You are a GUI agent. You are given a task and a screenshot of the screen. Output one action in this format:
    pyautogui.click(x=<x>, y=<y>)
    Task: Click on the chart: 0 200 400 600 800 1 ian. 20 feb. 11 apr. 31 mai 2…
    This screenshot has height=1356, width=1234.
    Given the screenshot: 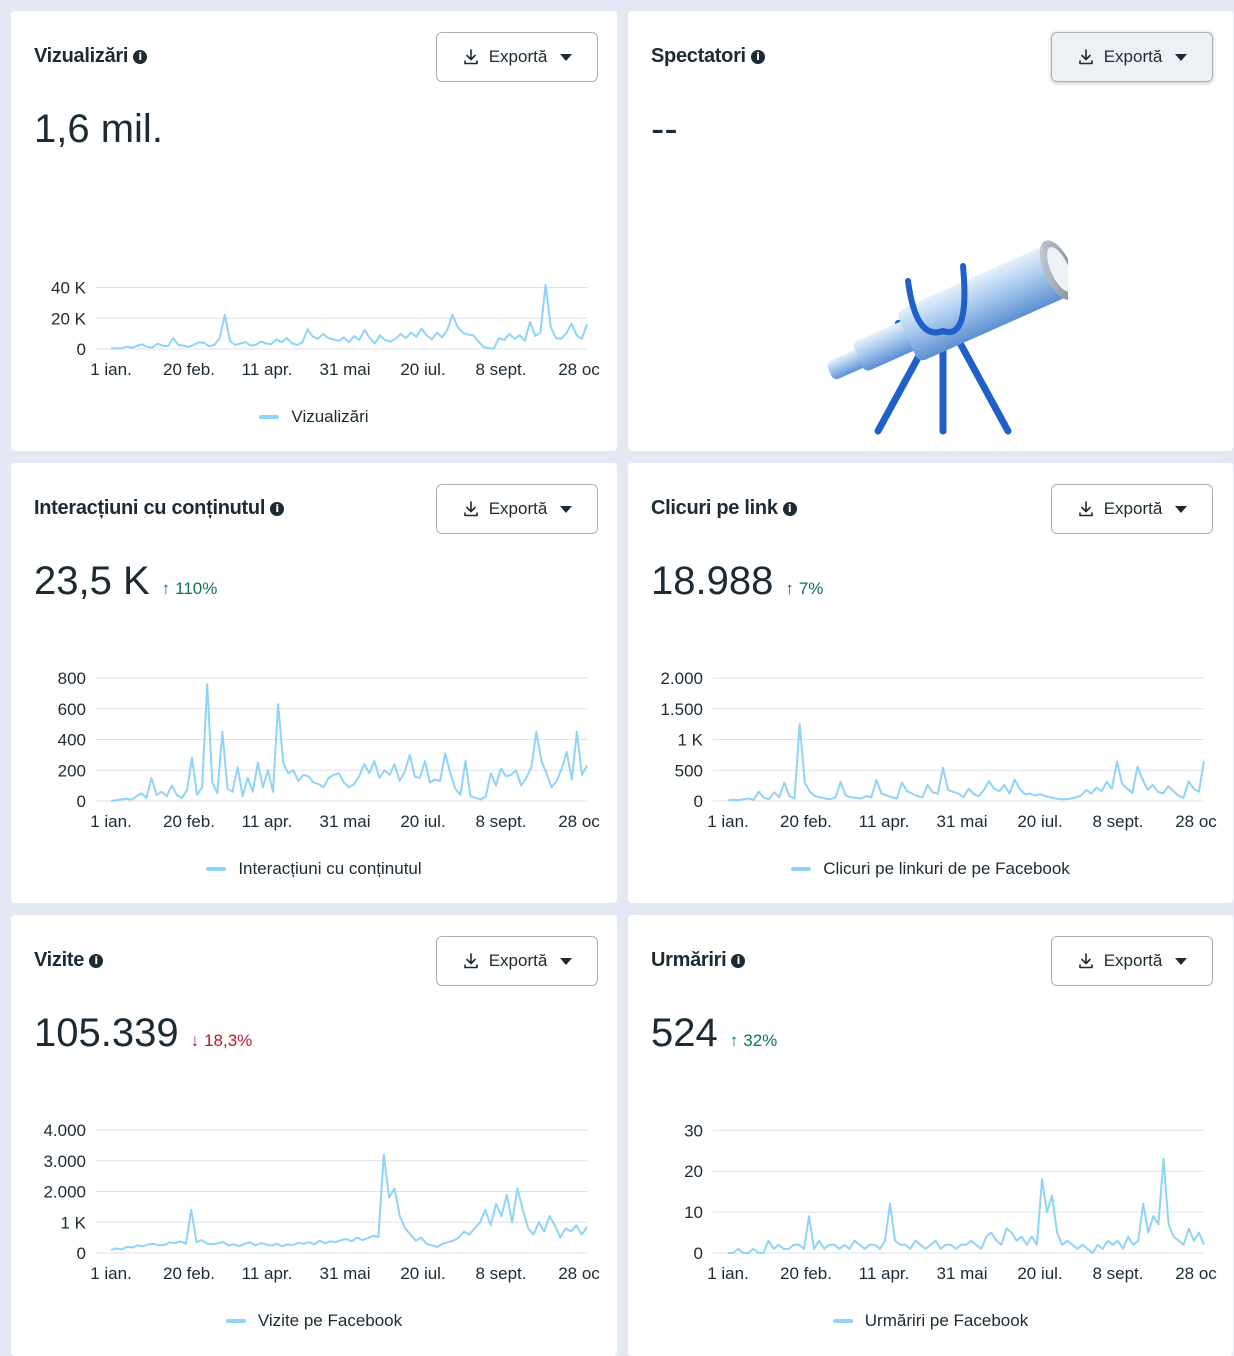 What is the action you would take?
    pyautogui.click(x=329, y=750)
    